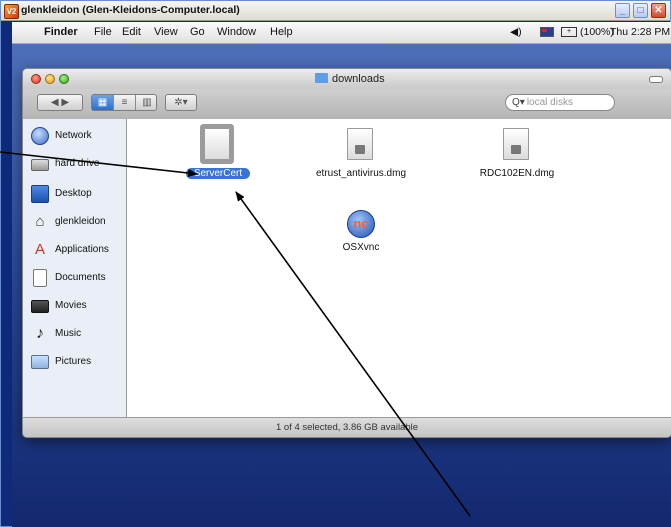 Image resolution: width=671 pixels, height=527 pixels. I want to click on folder-icon, so click(321, 78).